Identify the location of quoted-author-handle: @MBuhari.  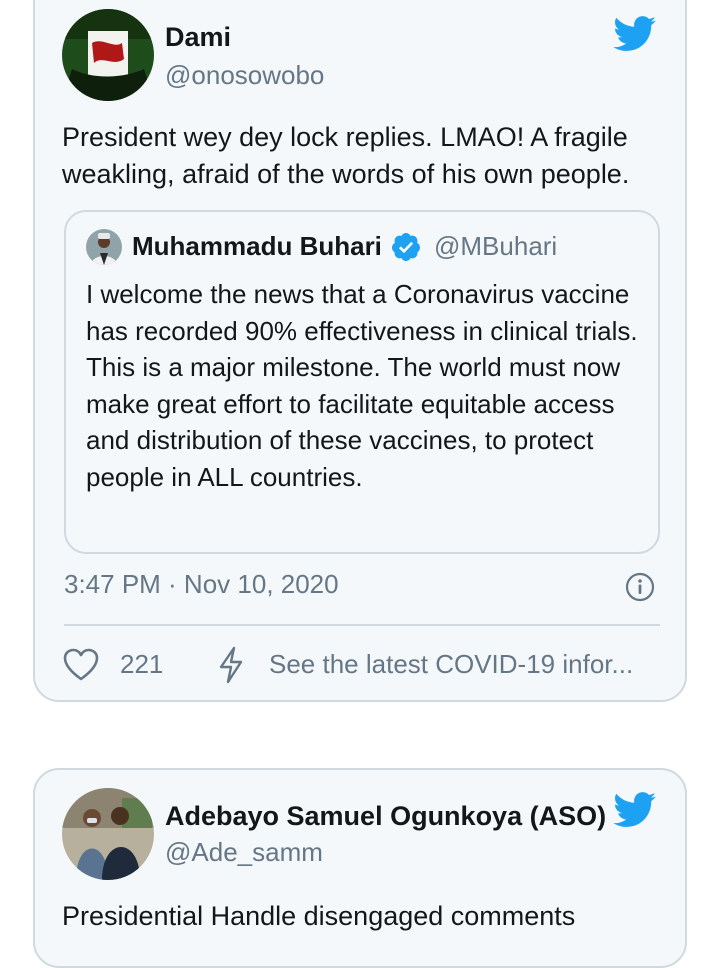
(495, 246).